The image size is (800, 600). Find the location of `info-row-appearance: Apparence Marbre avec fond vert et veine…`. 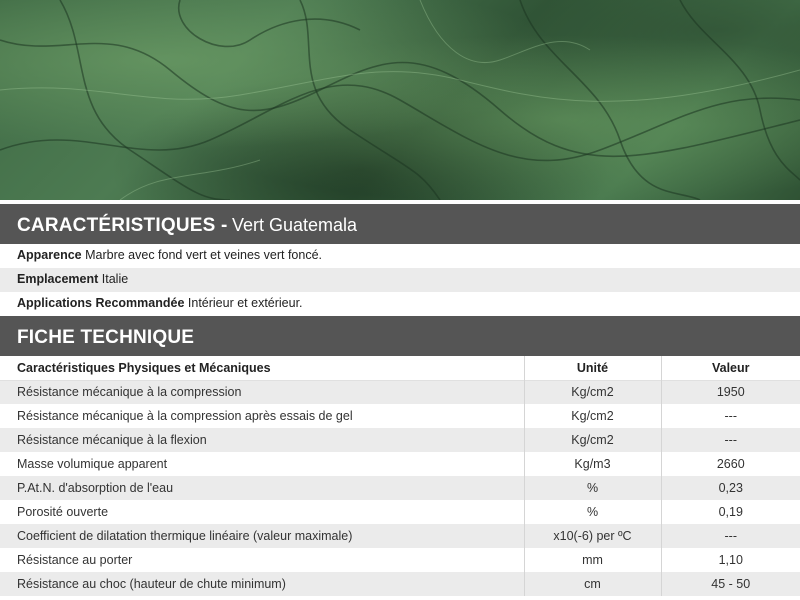

info-row-appearance: Apparence Marbre avec fond vert et veine… is located at coordinates (400, 256).